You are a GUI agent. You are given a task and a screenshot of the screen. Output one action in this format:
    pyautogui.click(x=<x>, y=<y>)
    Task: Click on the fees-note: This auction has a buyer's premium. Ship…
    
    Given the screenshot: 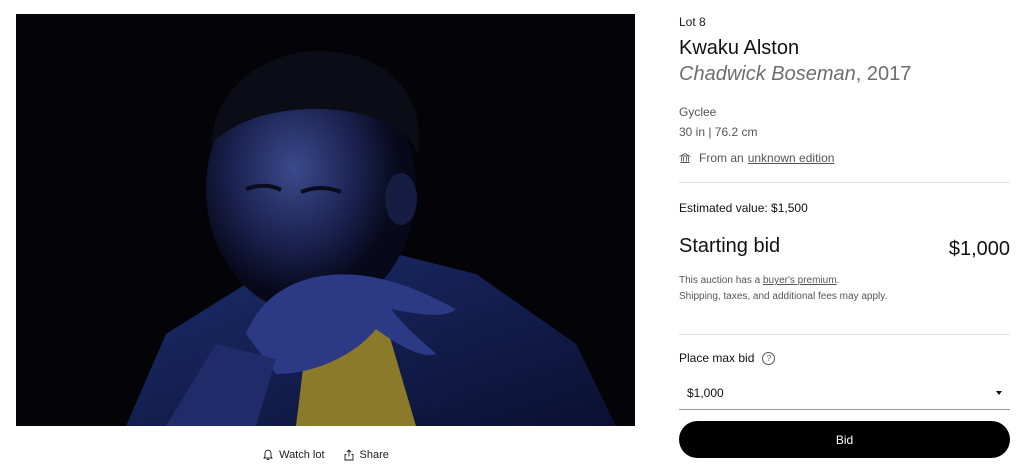 What is the action you would take?
    pyautogui.click(x=783, y=289)
    